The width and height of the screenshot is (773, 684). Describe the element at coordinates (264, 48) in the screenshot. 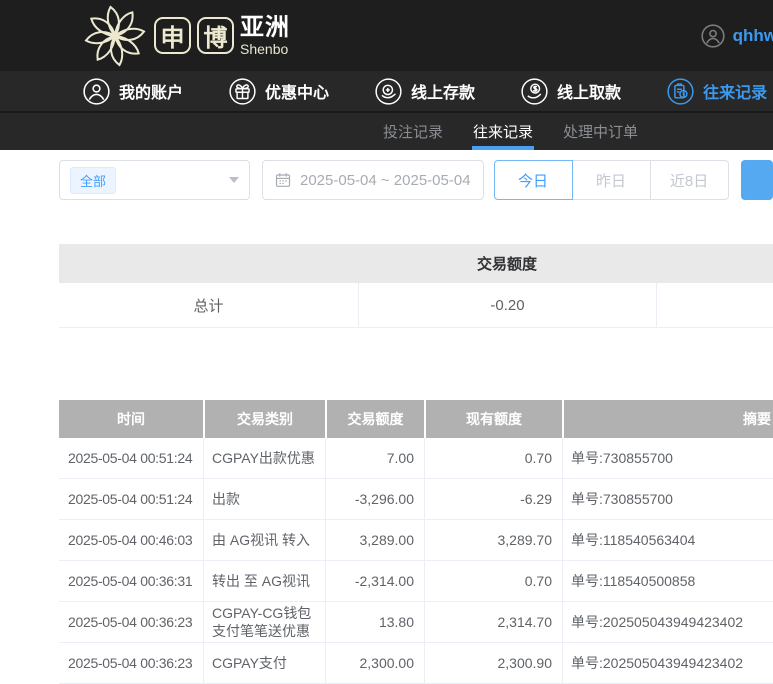

I see `logo-subtitle: Shenbo` at that location.